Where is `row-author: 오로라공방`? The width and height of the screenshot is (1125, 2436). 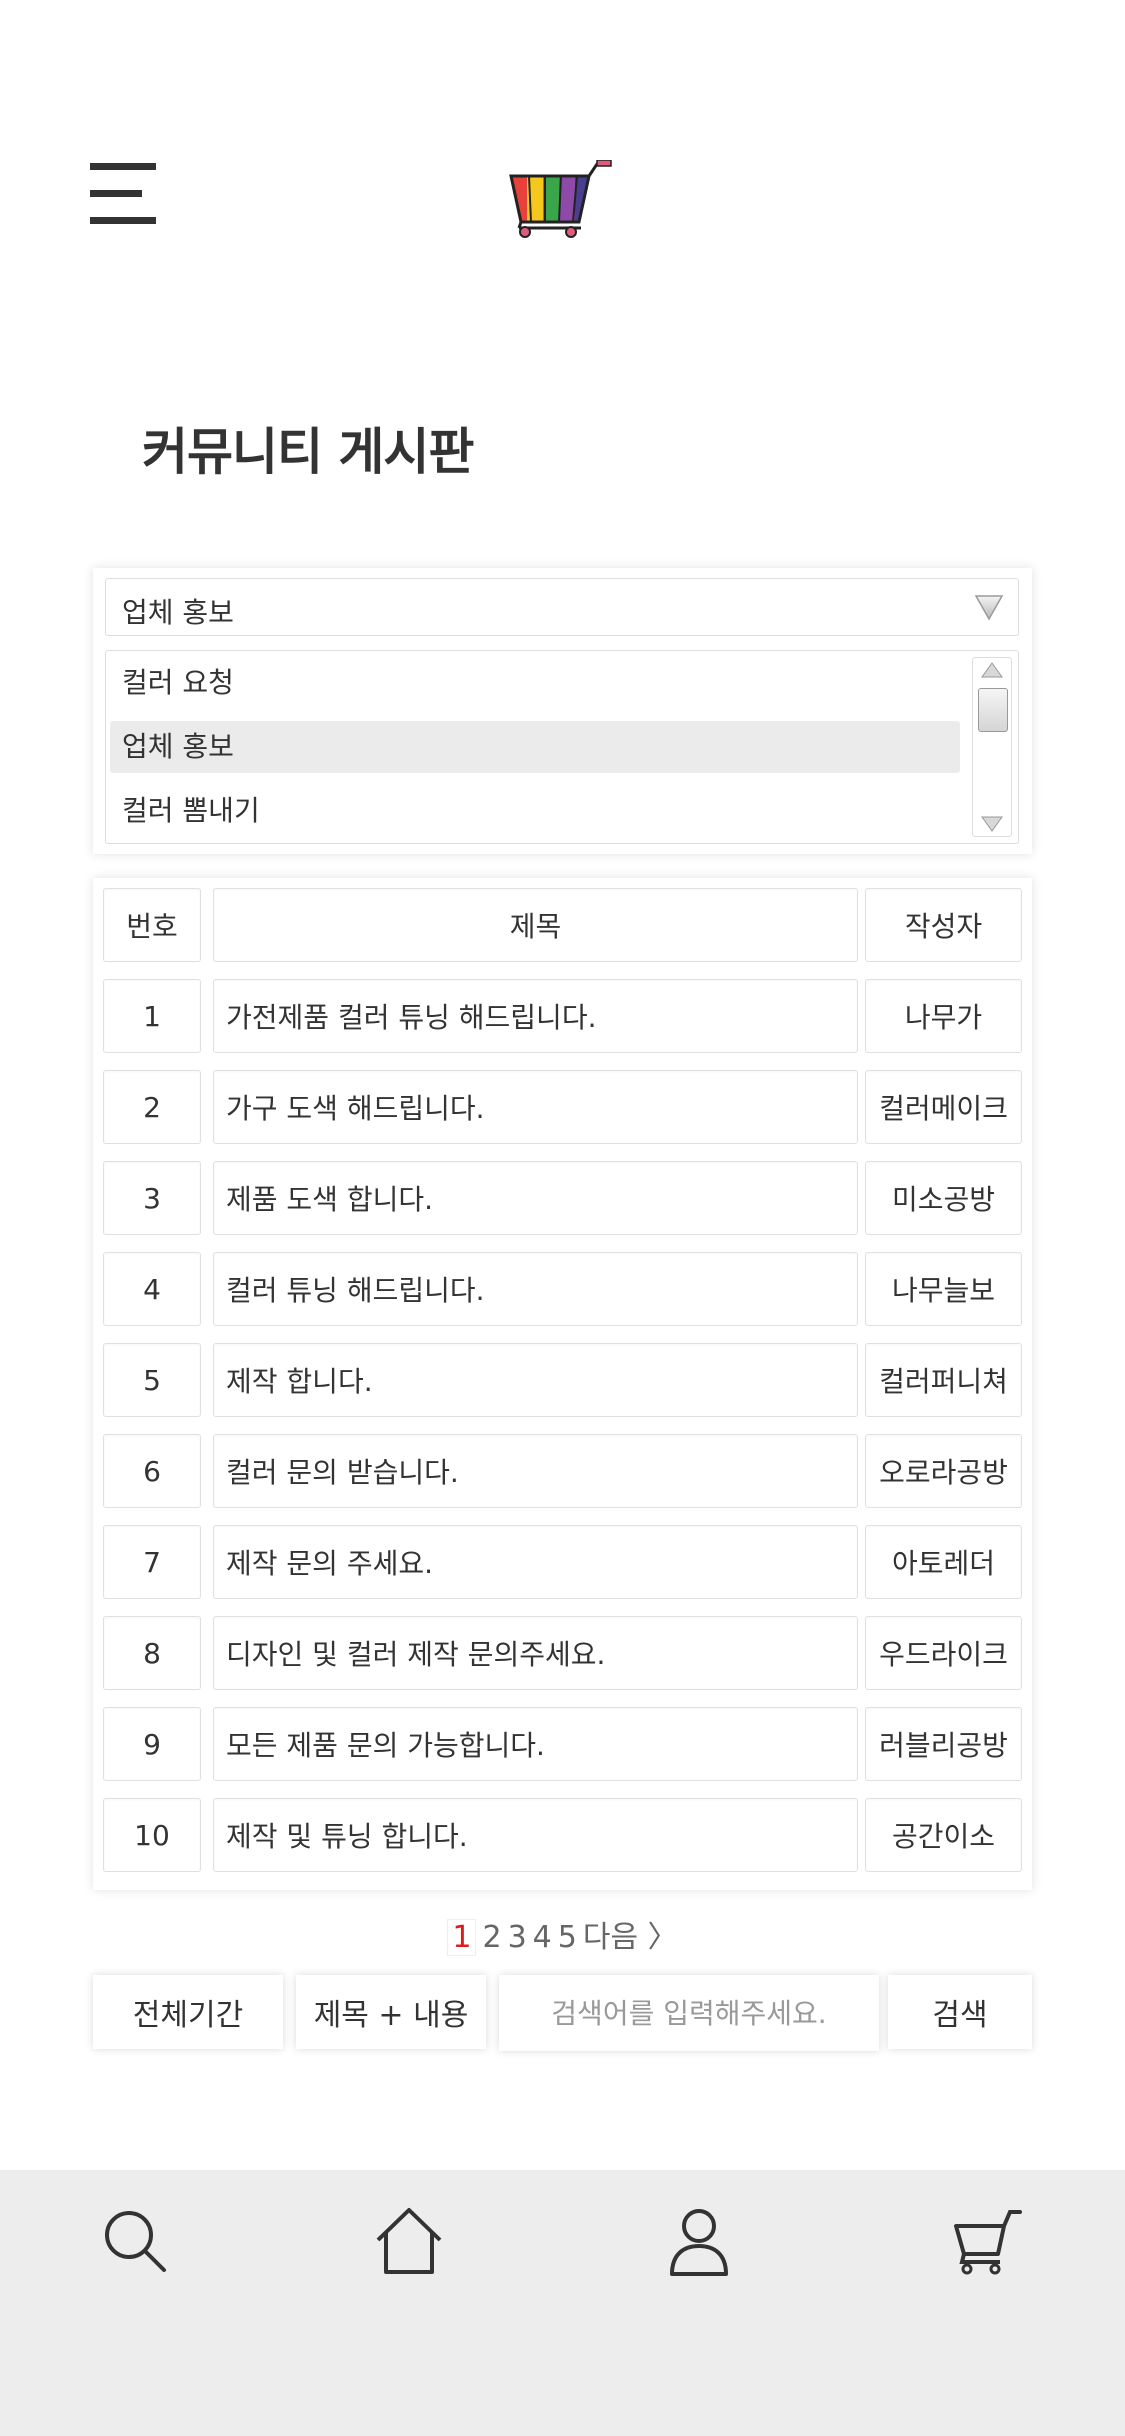 row-author: 오로라공방 is located at coordinates (943, 1471).